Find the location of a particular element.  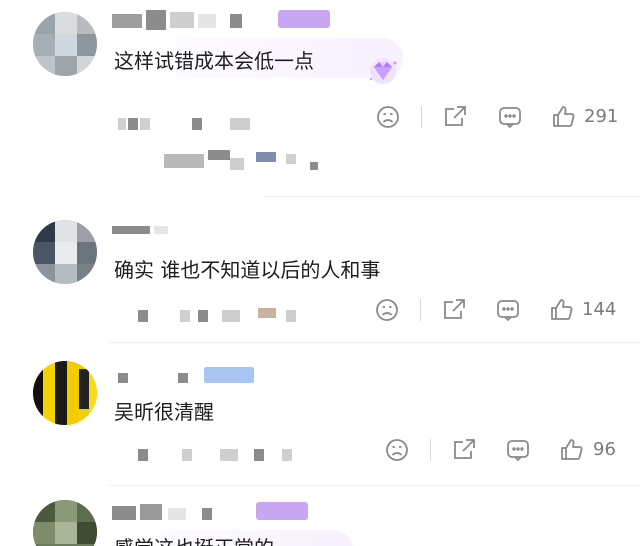

like-count: 291 is located at coordinates (601, 116).